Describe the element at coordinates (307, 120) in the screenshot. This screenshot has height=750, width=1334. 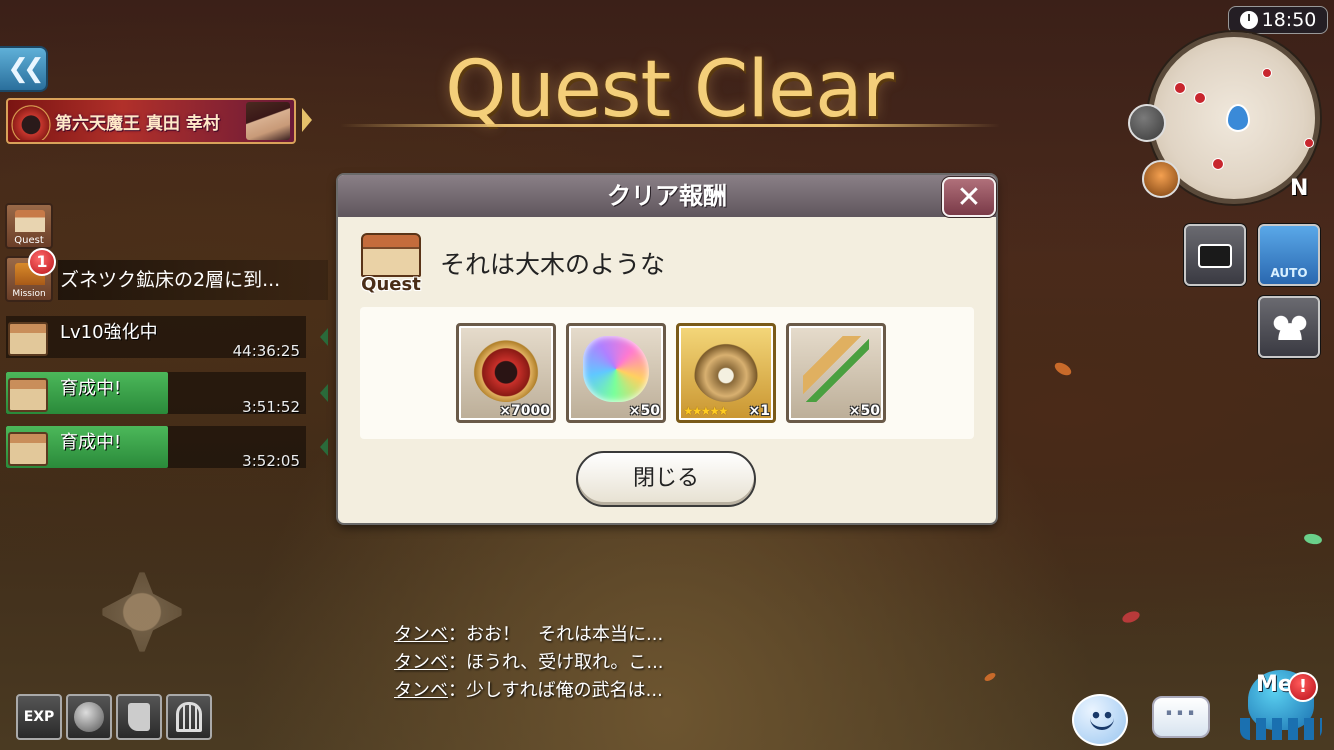
I see `chevron-right-icon` at that location.